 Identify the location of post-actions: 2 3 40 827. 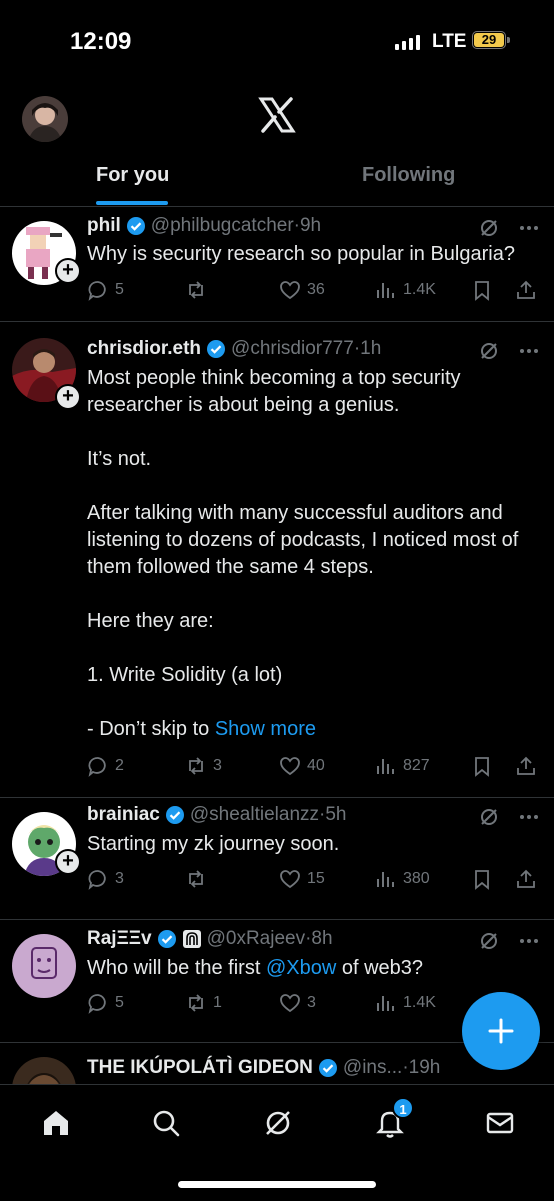
(312, 768).